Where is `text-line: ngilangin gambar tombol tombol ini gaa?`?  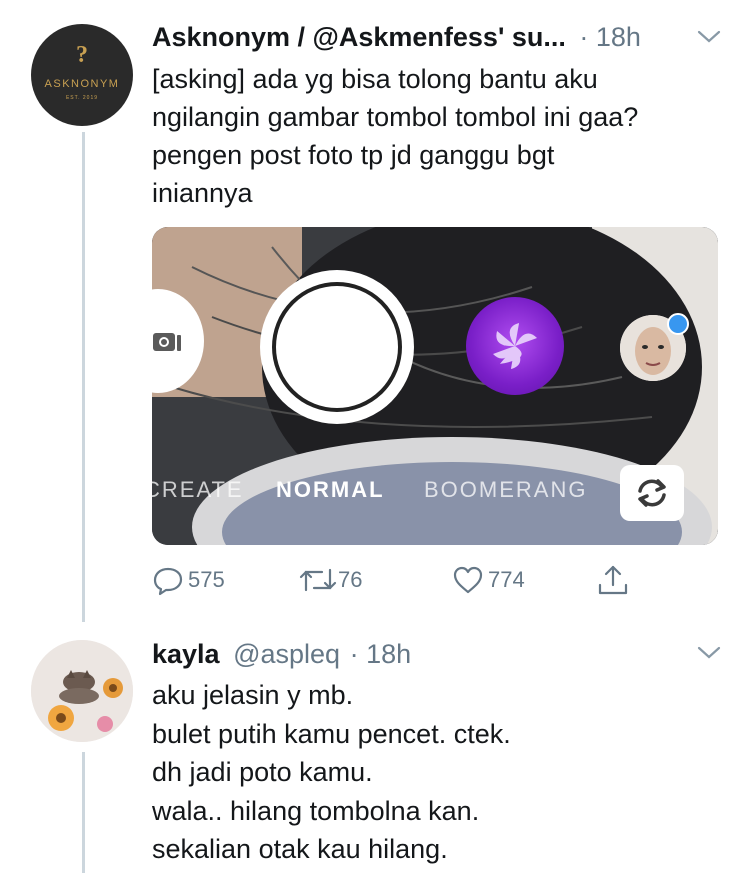 text-line: ngilangin gambar tombol tombol ini gaa? is located at coordinates (395, 117).